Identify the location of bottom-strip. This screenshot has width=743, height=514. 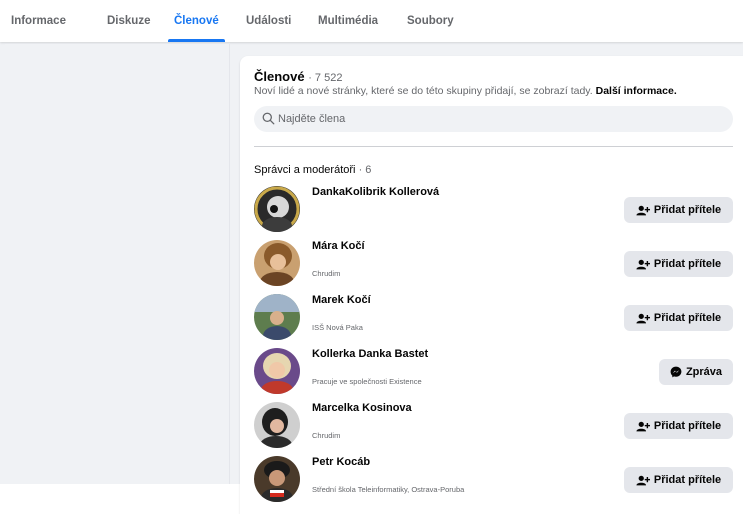
(120, 499).